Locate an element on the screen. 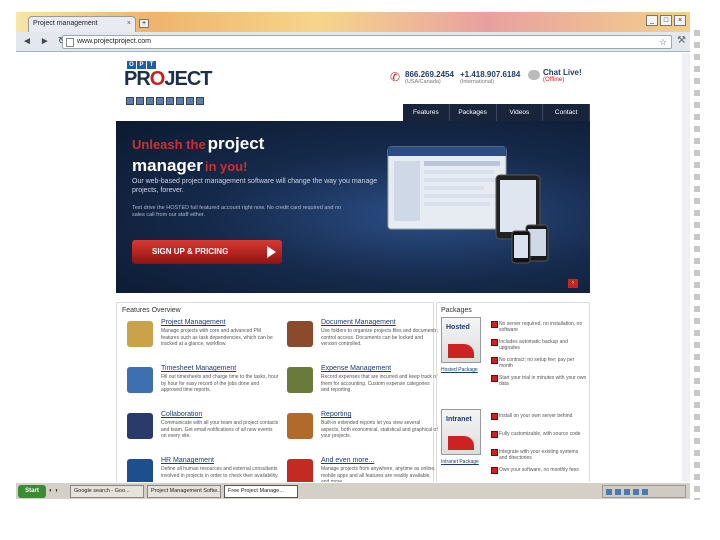 This screenshot has height=540, width=720. feature-title: Collaboration is located at coordinates (181, 414).